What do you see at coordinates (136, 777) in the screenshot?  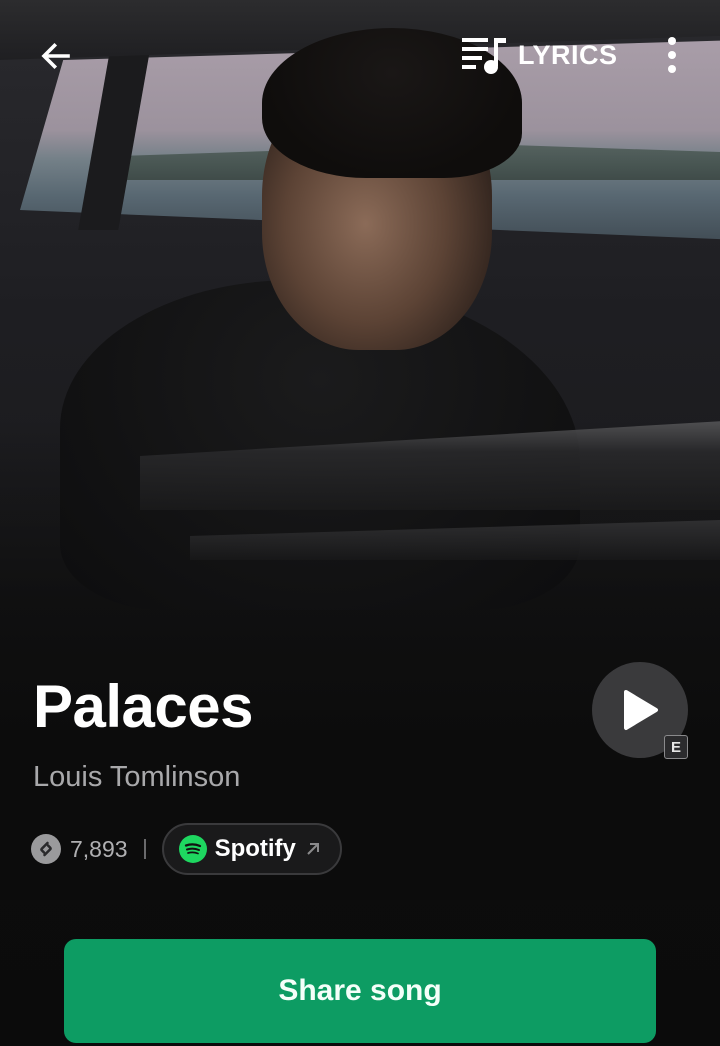 I see `artist-name: Louis Tomlinson` at bounding box center [136, 777].